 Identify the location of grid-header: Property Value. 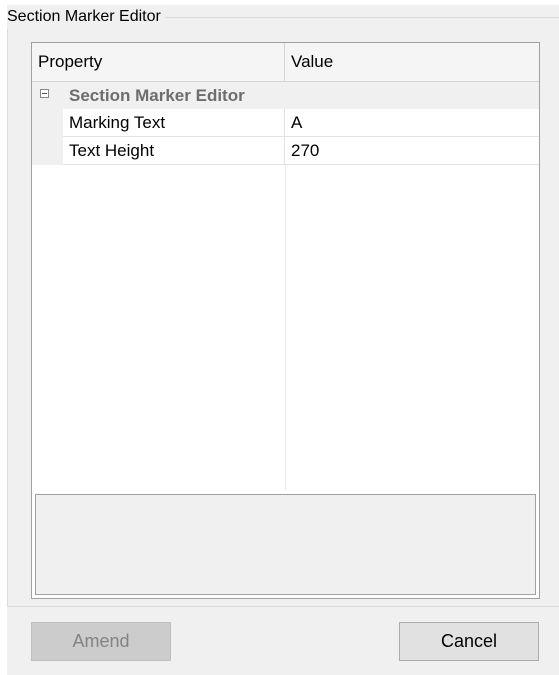
(285, 62).